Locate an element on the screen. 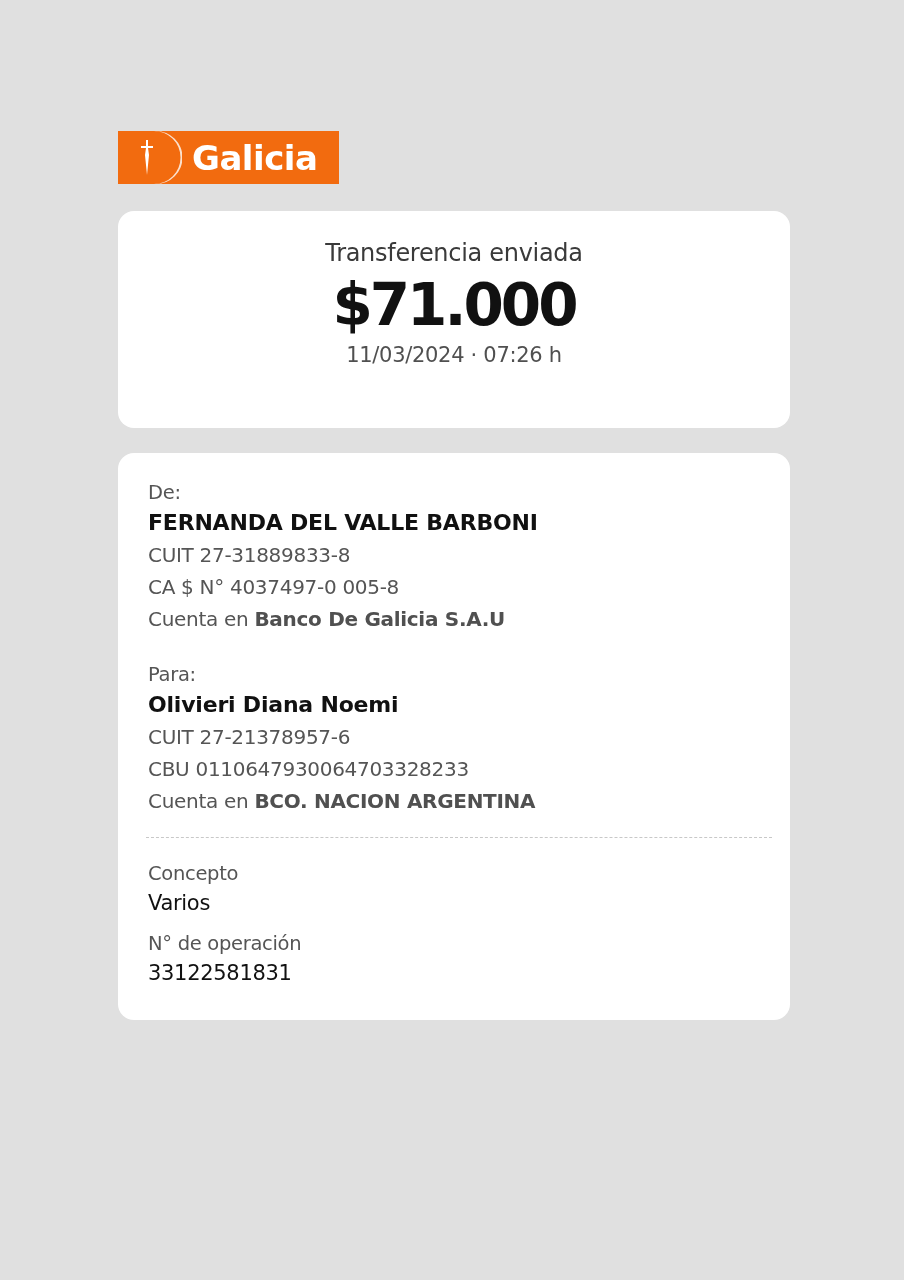 This screenshot has height=1280, width=904. logo-text: Galicia is located at coordinates (255, 157).